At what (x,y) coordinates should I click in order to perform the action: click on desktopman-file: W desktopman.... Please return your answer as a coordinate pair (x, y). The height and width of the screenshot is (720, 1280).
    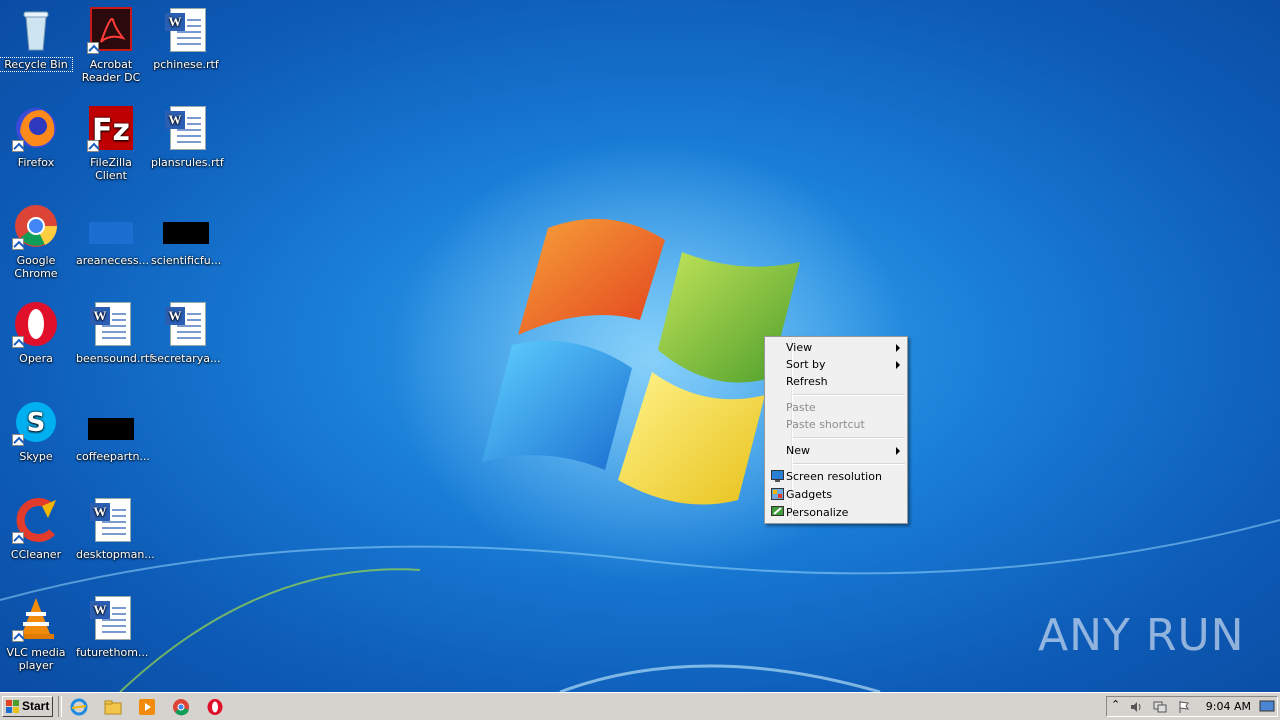
    Looking at the image, I should click on (115, 528).